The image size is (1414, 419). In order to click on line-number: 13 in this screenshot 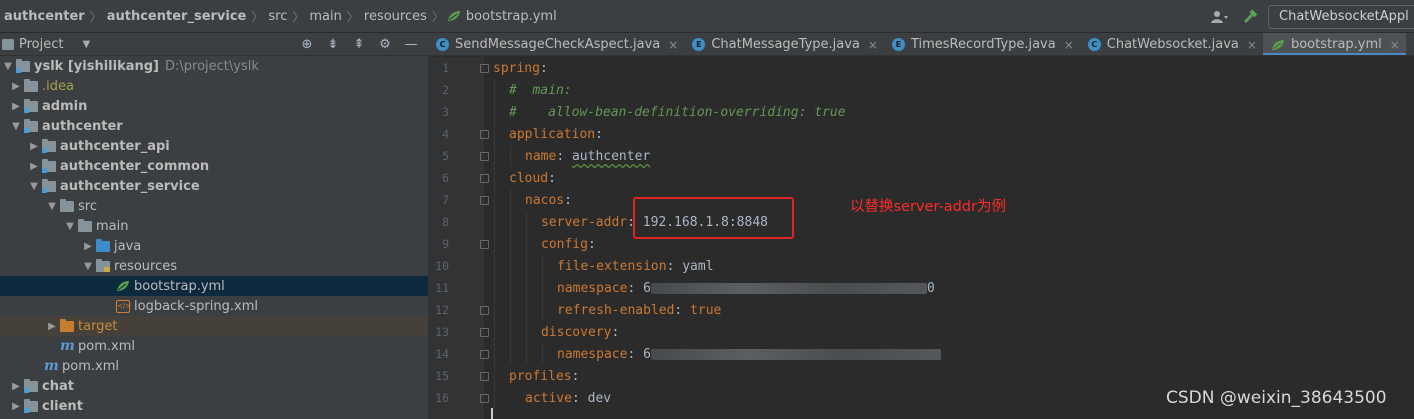, I will do `click(442, 332)`.